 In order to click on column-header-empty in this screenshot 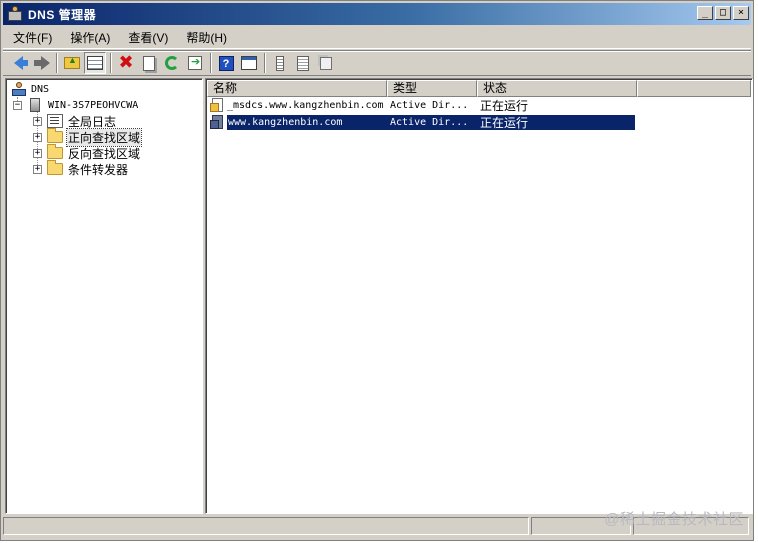, I will do `click(694, 88)`.